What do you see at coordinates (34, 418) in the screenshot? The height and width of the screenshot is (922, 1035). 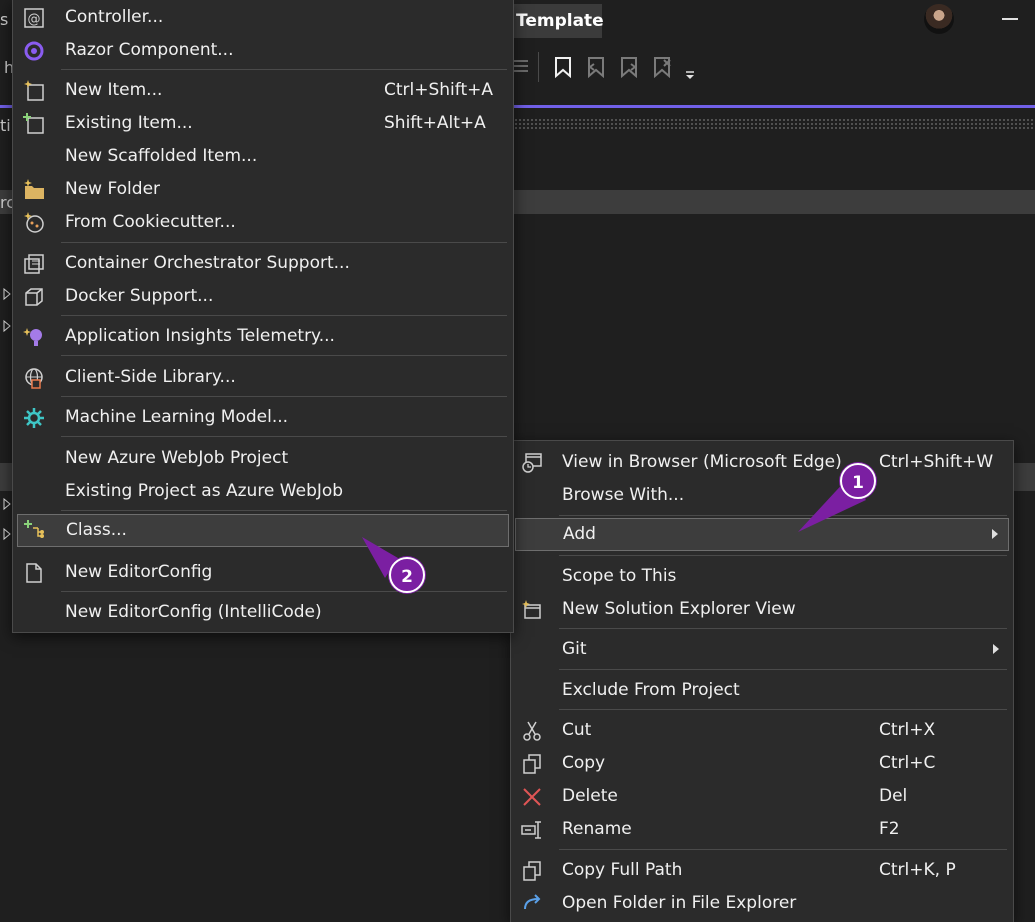 I see `machine-learning-icon` at bounding box center [34, 418].